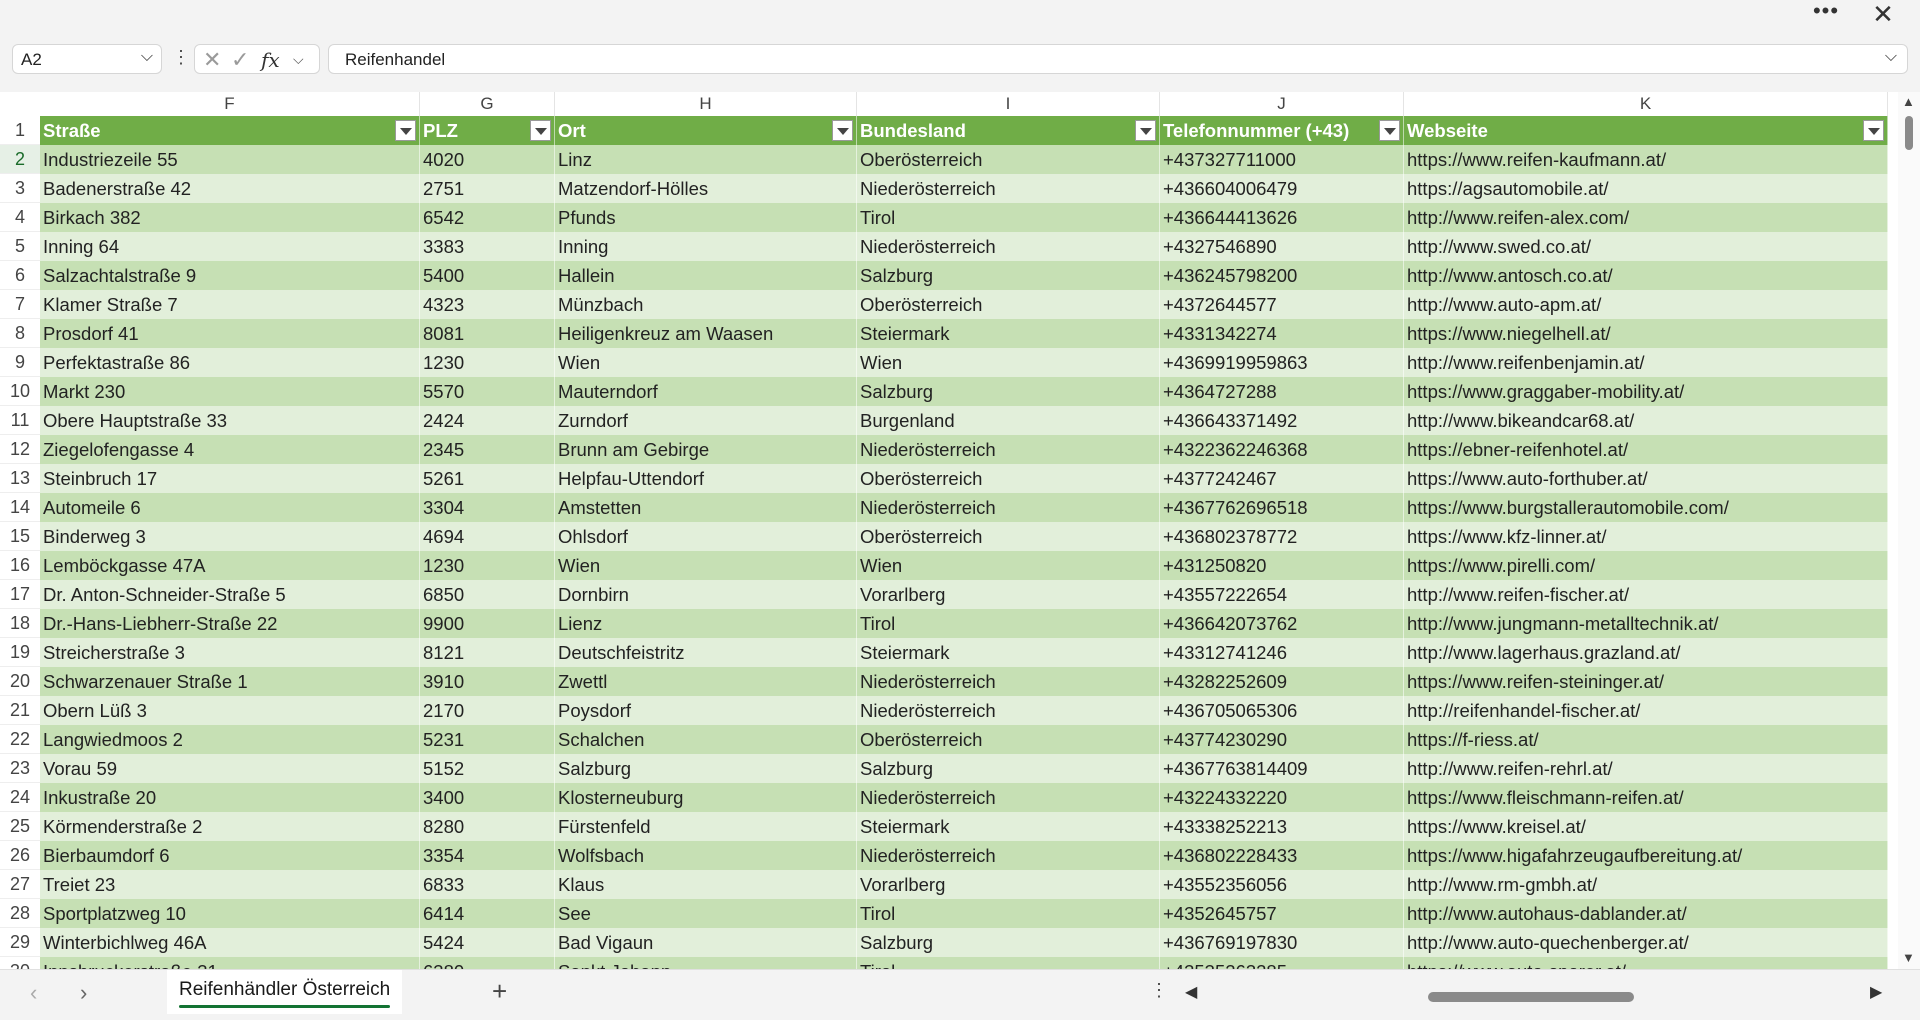 The image size is (1920, 1020). I want to click on close-icon: ✕, so click(1883, 15).